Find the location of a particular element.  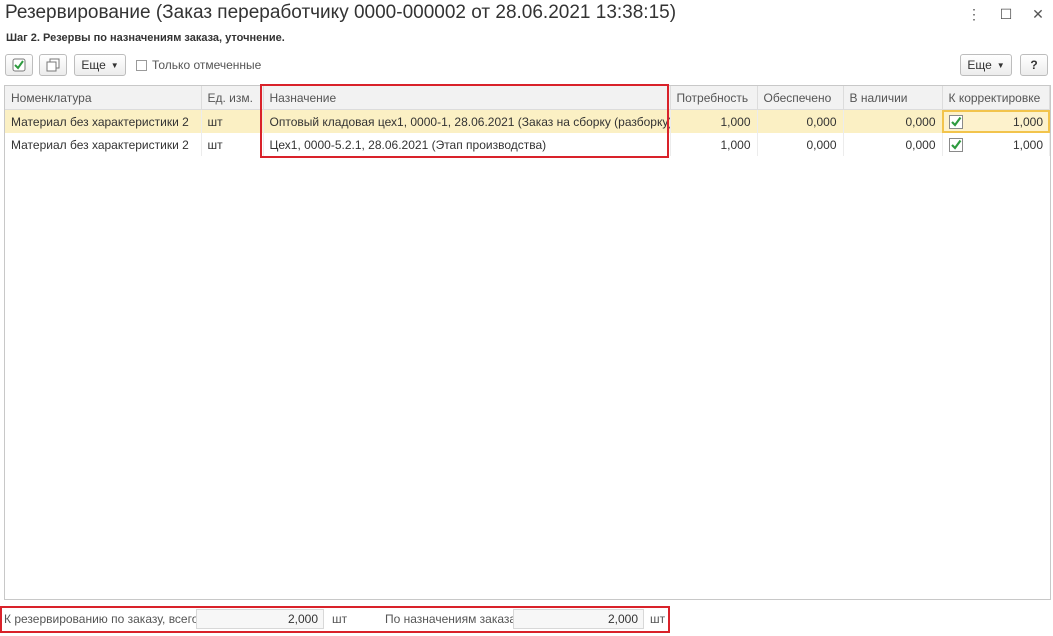

right-more-button: Еще ▼ is located at coordinates (986, 65).